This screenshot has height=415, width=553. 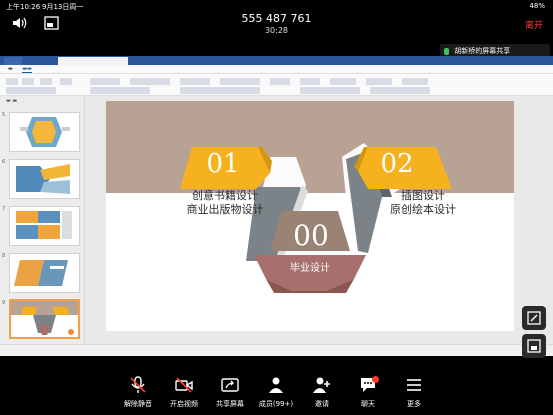 I want to click on pen-icon, so click(x=534, y=318).